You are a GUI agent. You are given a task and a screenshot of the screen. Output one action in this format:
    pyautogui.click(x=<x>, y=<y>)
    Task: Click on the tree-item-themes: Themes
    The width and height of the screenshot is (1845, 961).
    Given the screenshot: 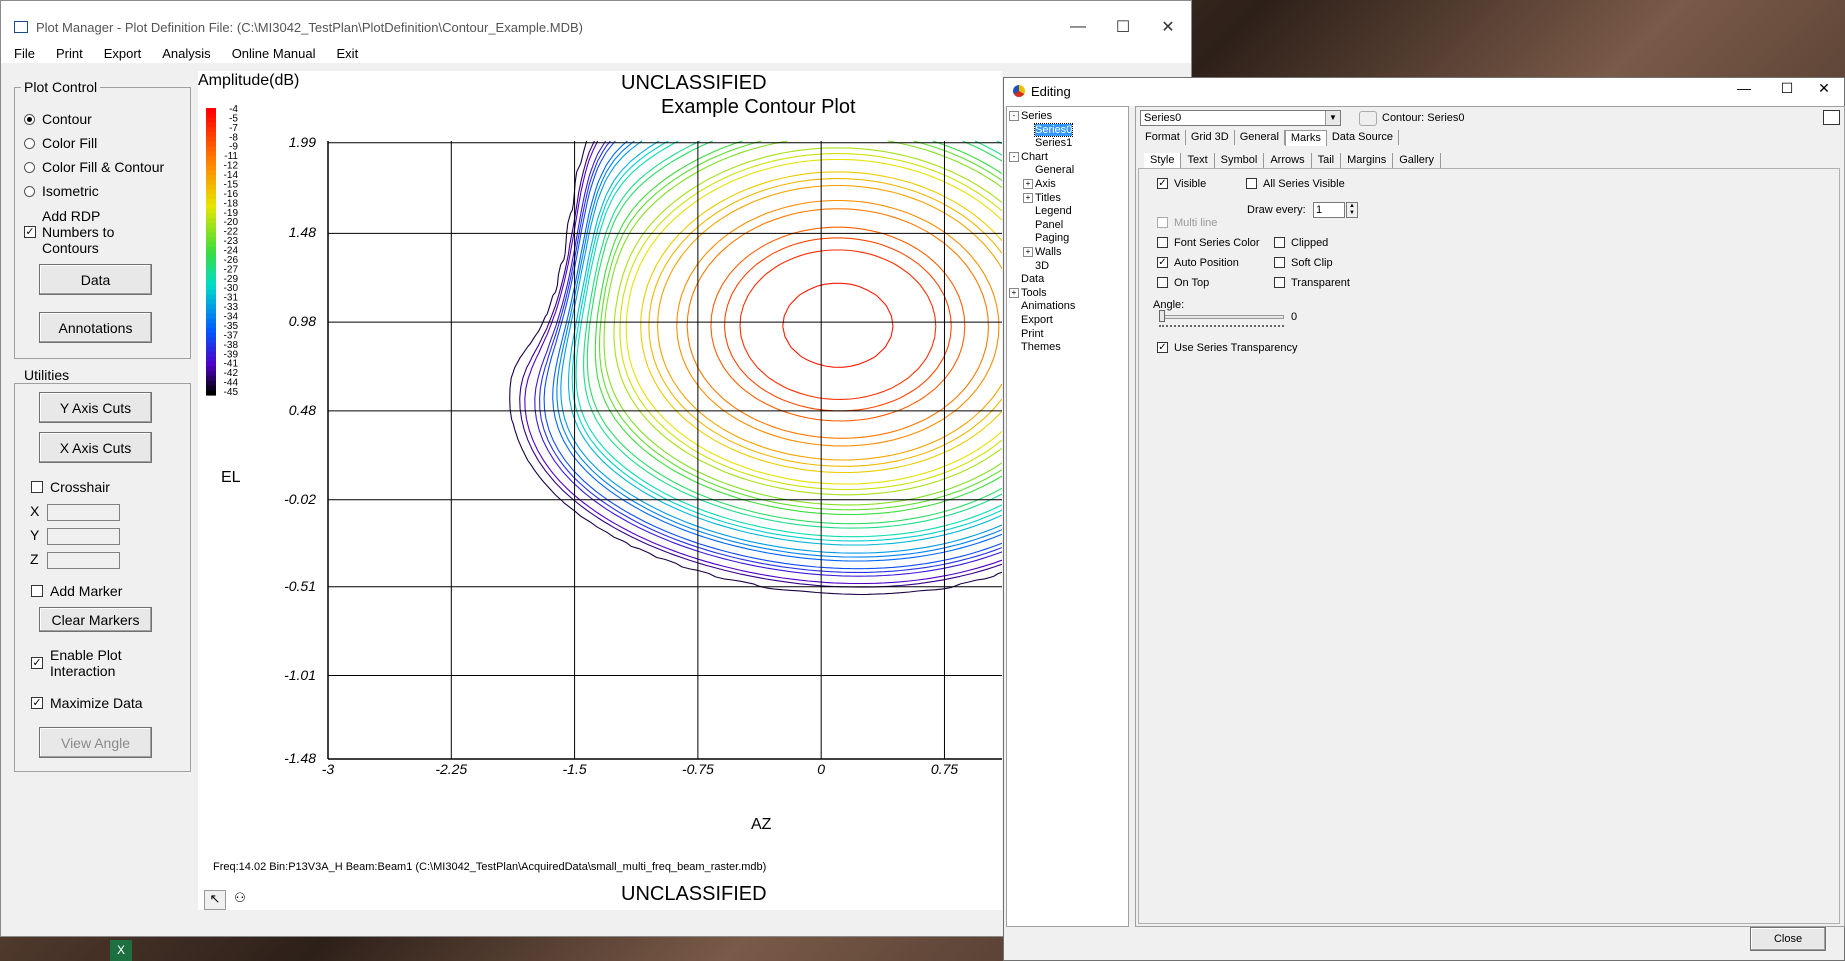 What is the action you would take?
    pyautogui.click(x=1041, y=347)
    